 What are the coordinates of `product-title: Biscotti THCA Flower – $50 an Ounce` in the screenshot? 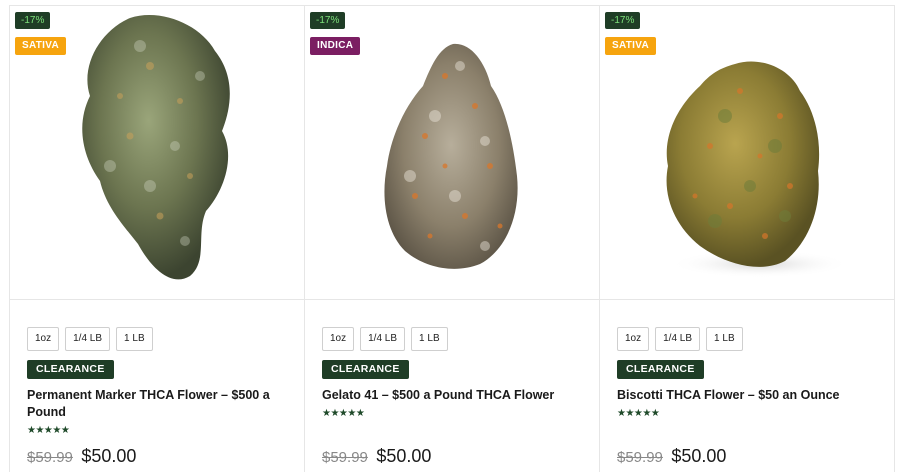 It's located at (749, 395).